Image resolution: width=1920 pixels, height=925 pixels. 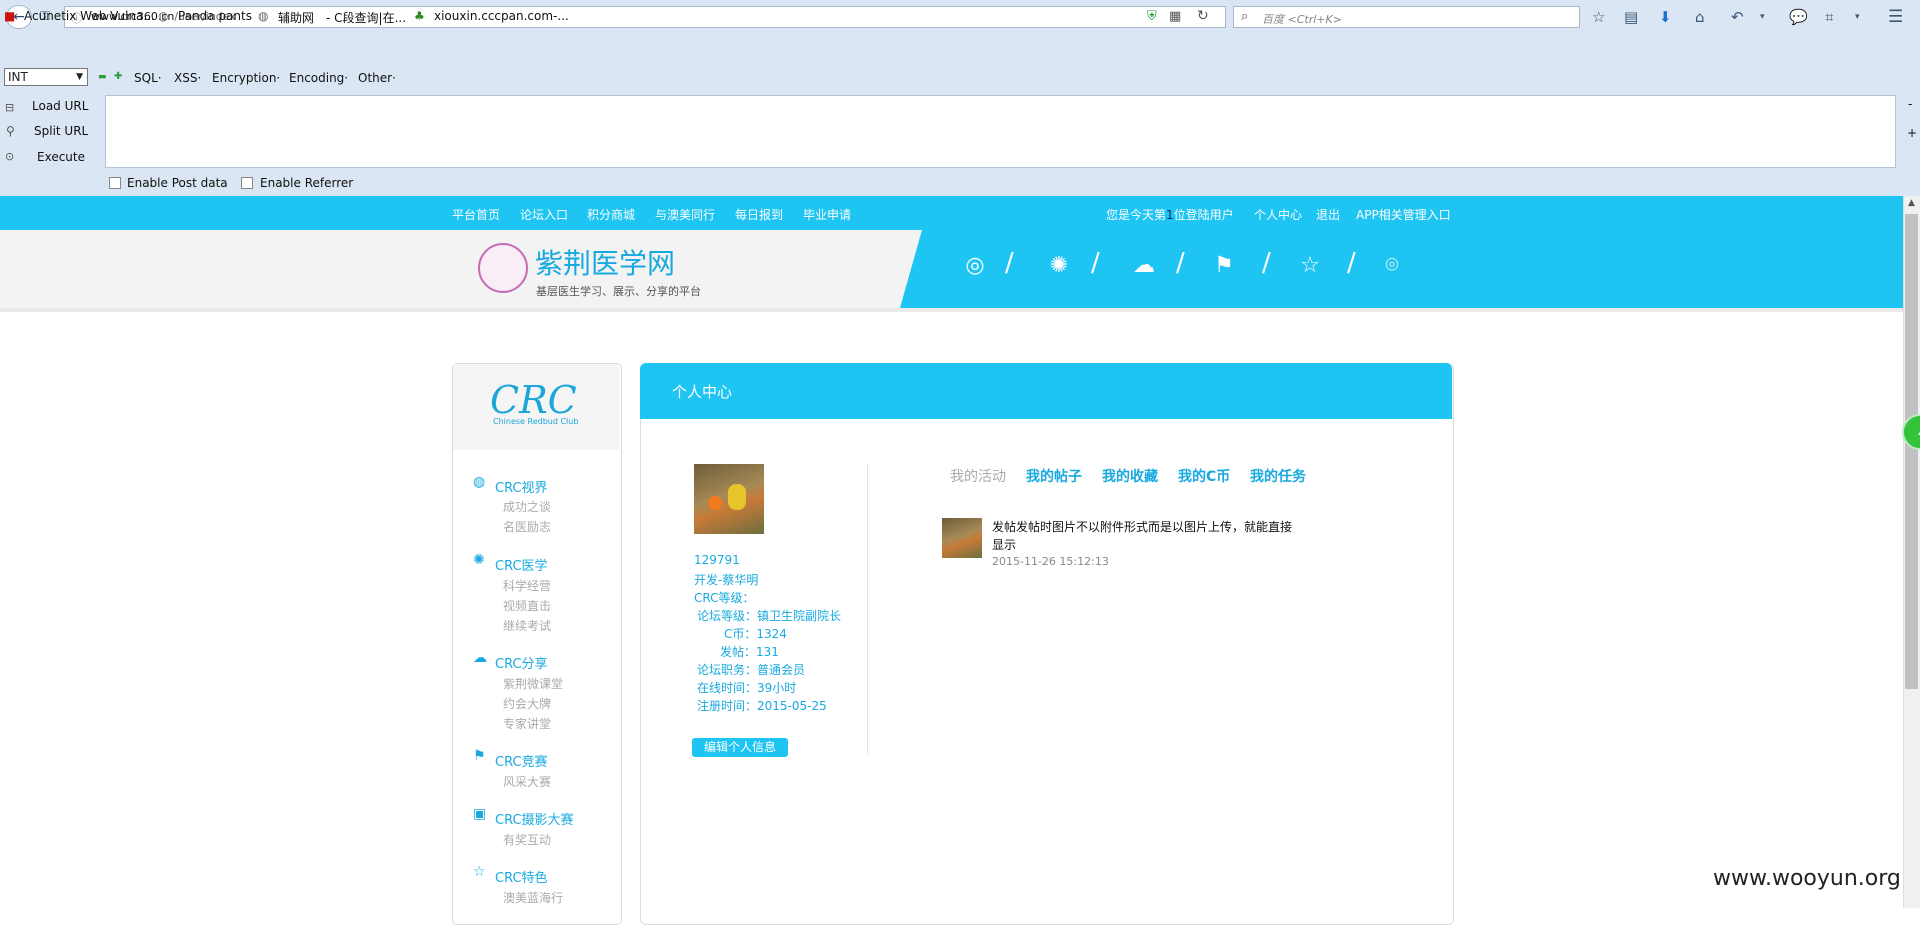 I want to click on globe-icon: ◎, so click(x=975, y=266).